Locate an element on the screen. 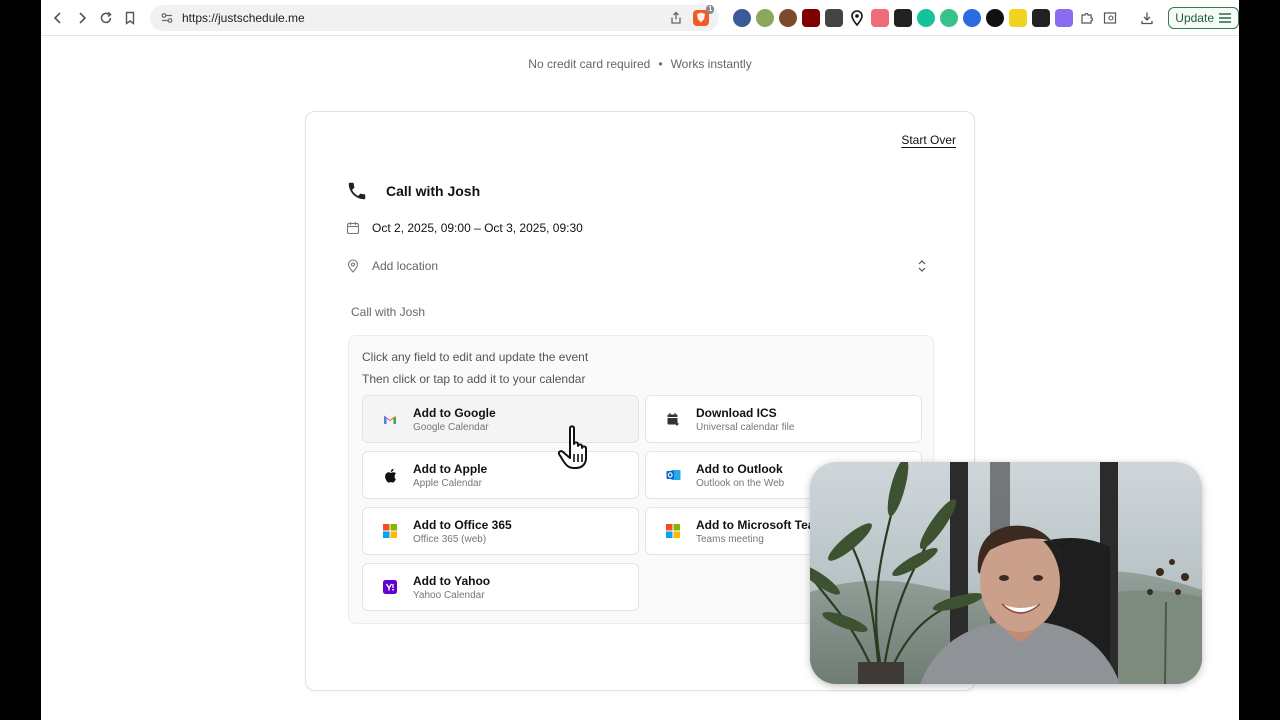 This screenshot has width=1280, height=720. button-sublabel: Office 365 (web) is located at coordinates (450, 539).